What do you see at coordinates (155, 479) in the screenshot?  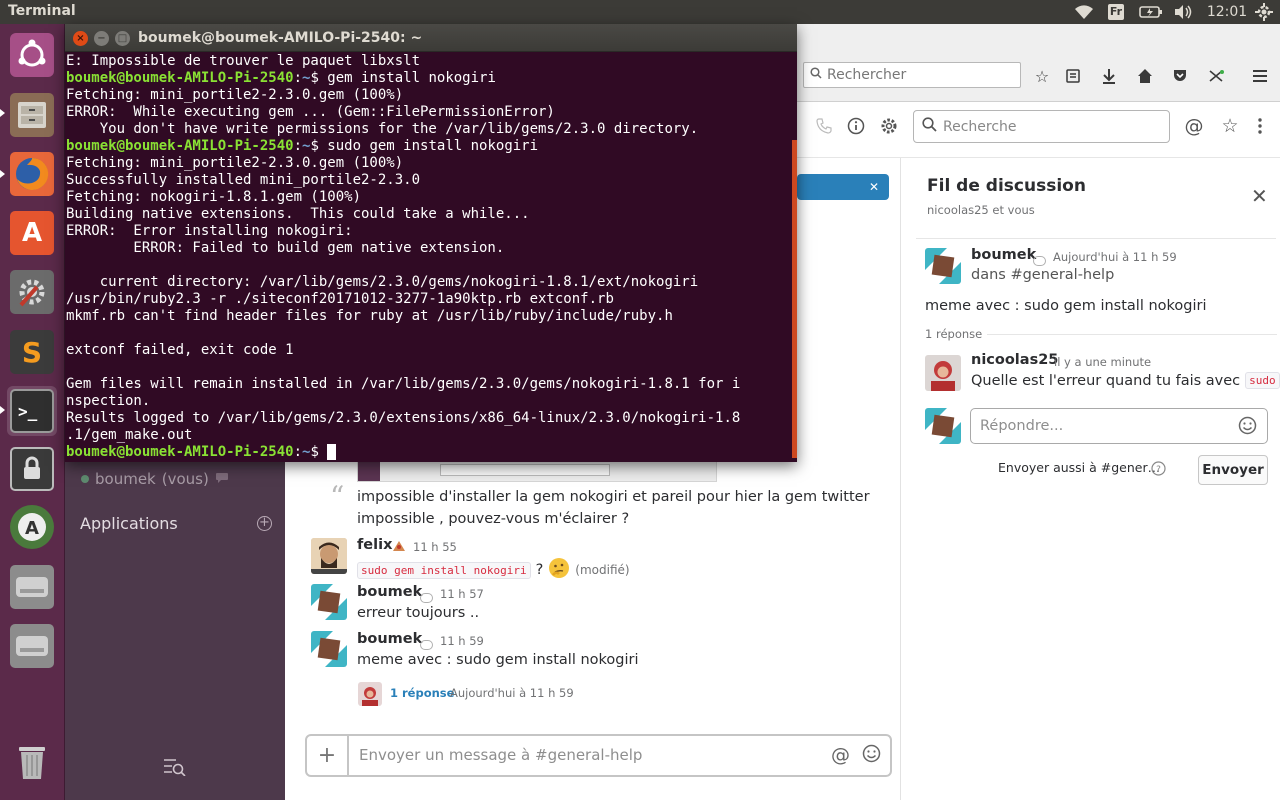 I see `sidebar-item-self-dm: boumek (vous)` at bounding box center [155, 479].